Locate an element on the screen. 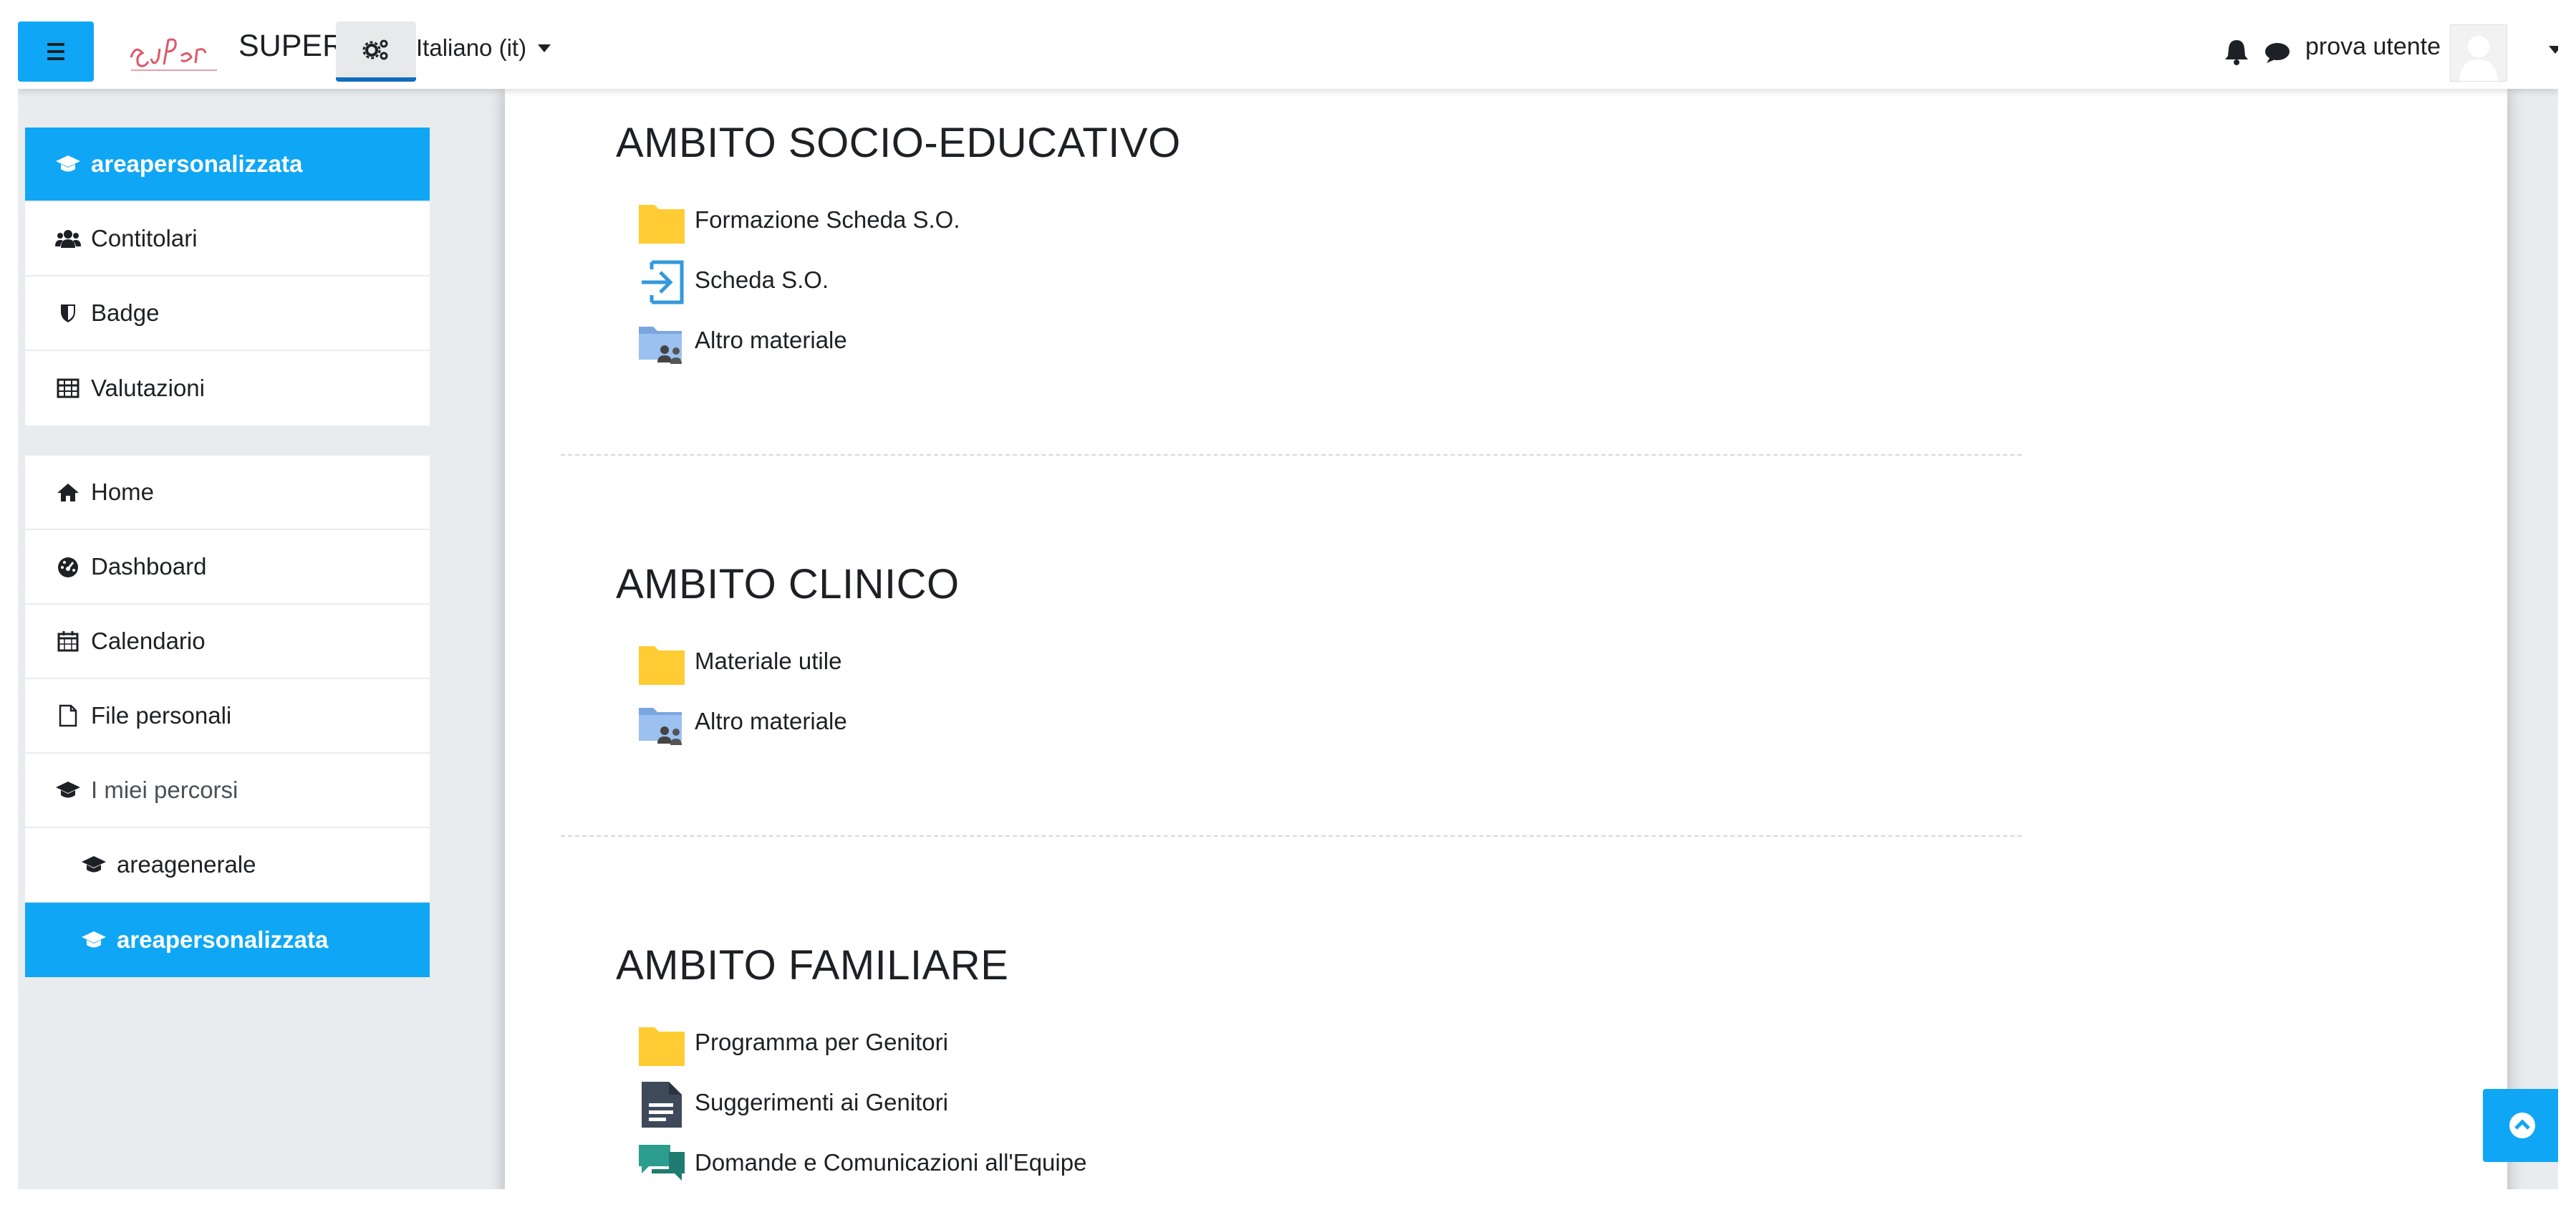  avatar is located at coordinates (2478, 53).